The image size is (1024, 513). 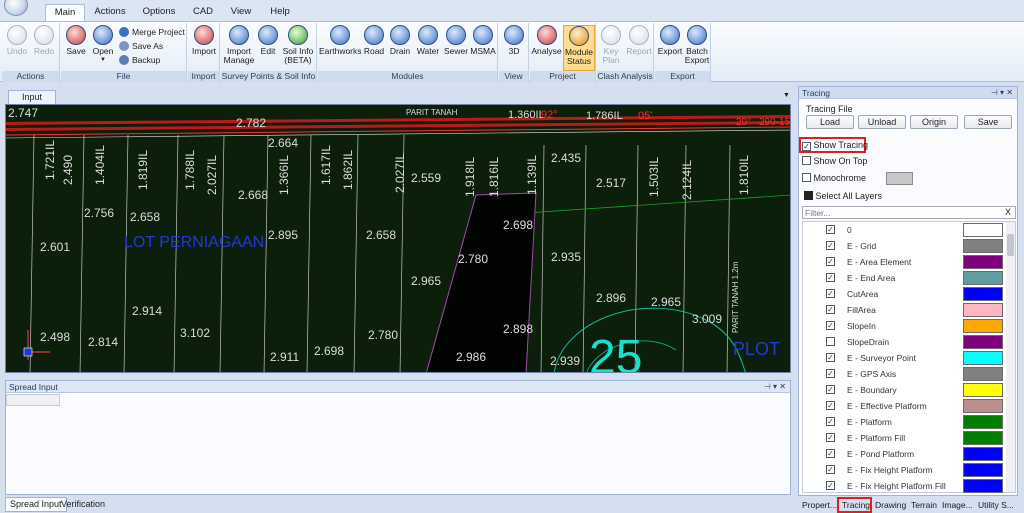 What do you see at coordinates (895, 358) in the screenshot?
I see `layer-row: ✓ E - Surveyor Point` at bounding box center [895, 358].